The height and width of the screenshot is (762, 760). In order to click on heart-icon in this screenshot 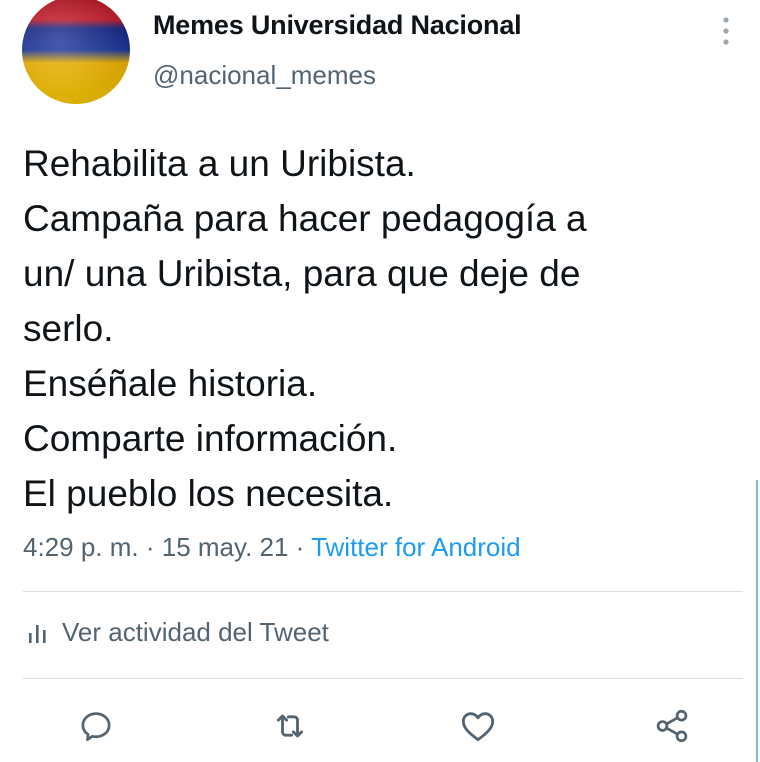, I will do `click(478, 727)`.